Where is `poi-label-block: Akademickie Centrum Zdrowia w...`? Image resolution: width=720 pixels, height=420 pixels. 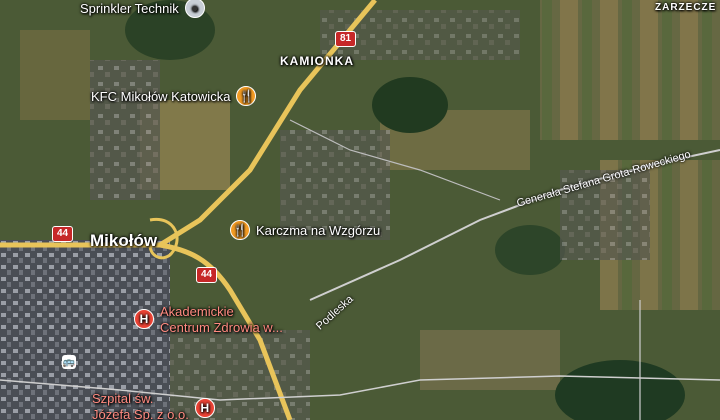
poi-label-block: Akademickie Centrum Zdrowia w... is located at coordinates (221, 319).